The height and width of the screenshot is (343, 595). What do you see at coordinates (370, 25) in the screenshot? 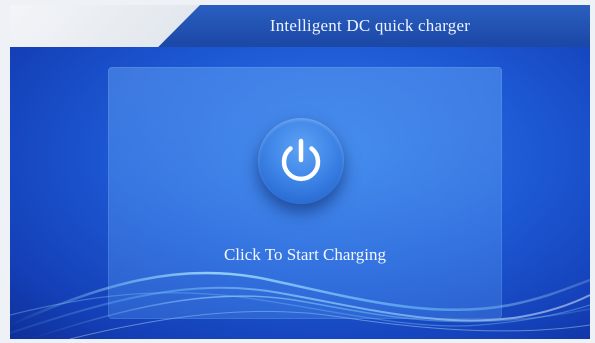
I see `page-title: Intelligent DC quick charger` at bounding box center [370, 25].